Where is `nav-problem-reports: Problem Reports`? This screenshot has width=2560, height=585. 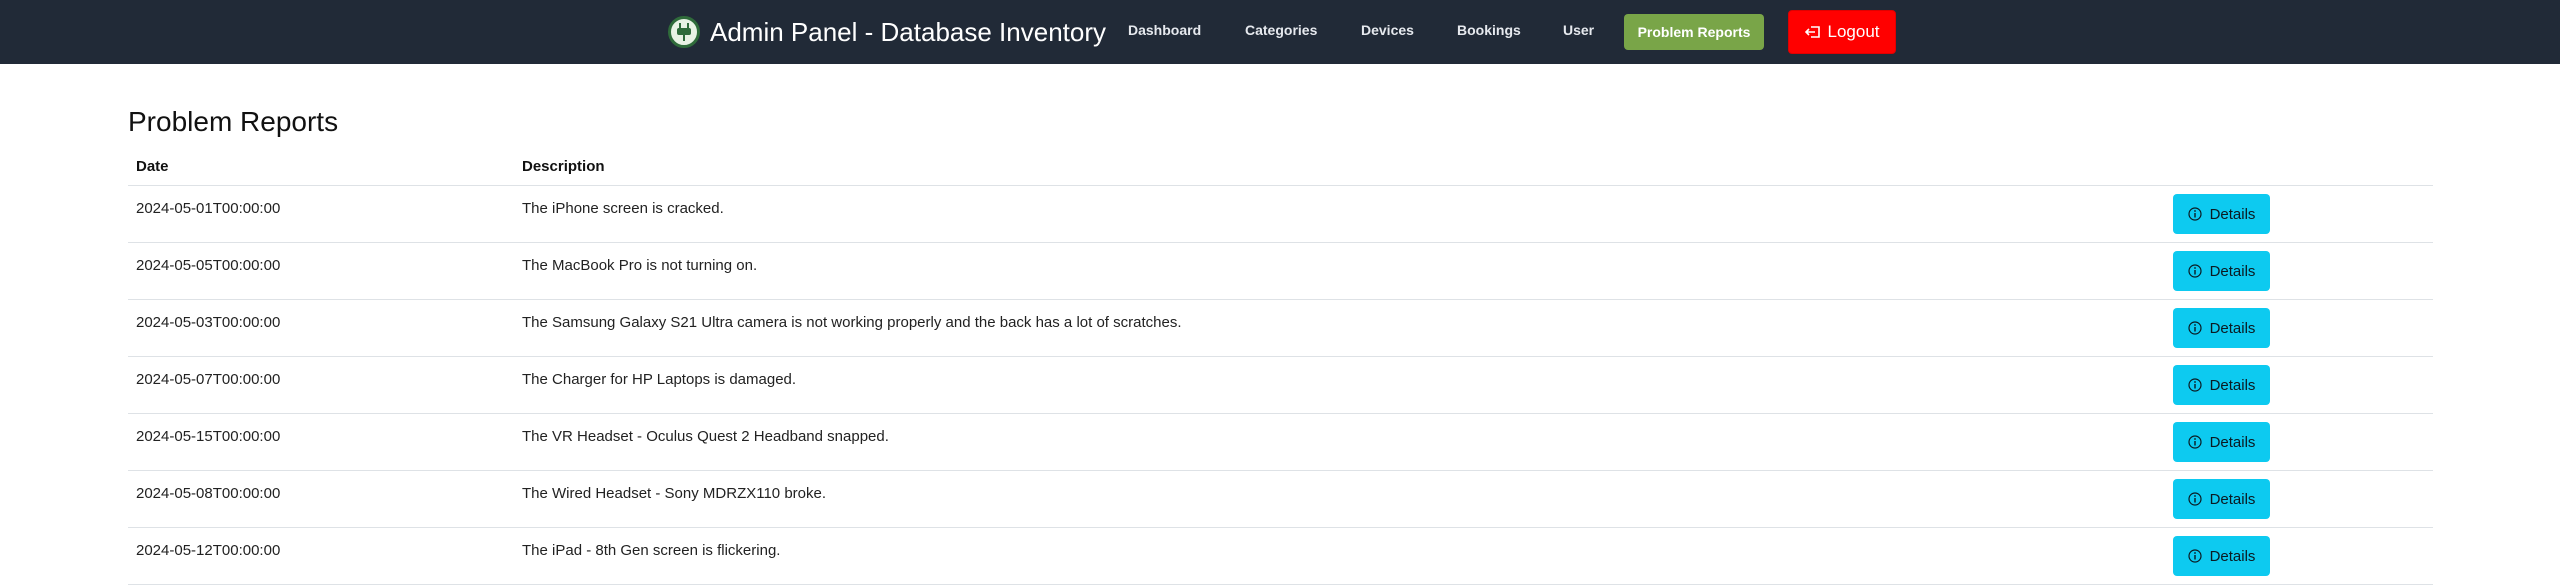 nav-problem-reports: Problem Reports is located at coordinates (1694, 32).